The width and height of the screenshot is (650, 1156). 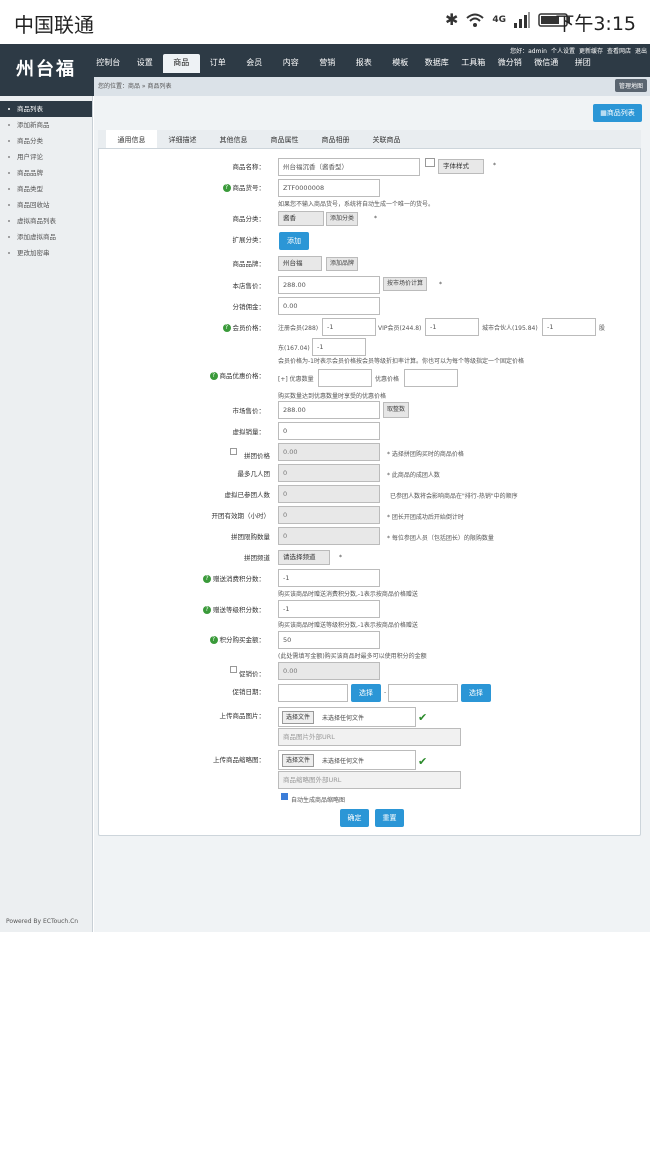 I want to click on group-limit-input: 0, so click(x=329, y=536).